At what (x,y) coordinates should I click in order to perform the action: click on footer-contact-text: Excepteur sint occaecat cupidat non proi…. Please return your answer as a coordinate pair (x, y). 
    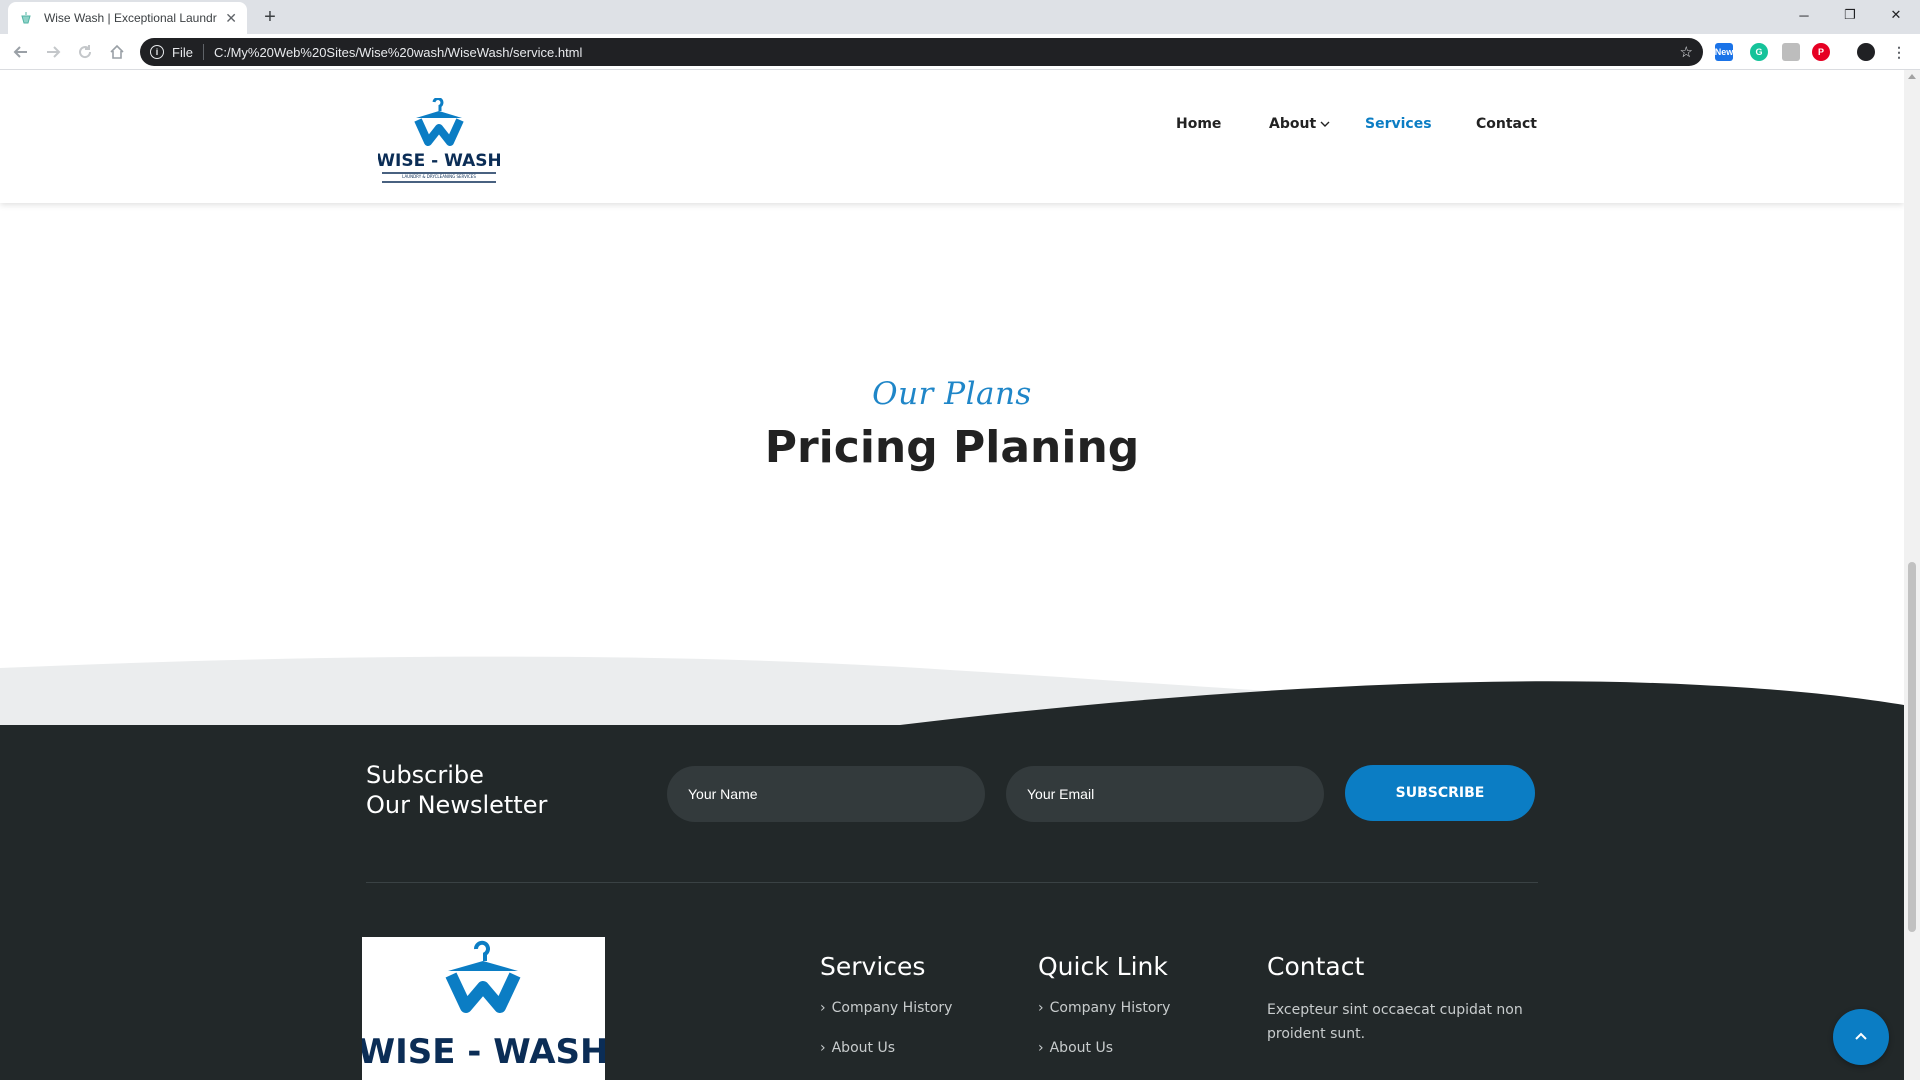
    Looking at the image, I should click on (1395, 1022).